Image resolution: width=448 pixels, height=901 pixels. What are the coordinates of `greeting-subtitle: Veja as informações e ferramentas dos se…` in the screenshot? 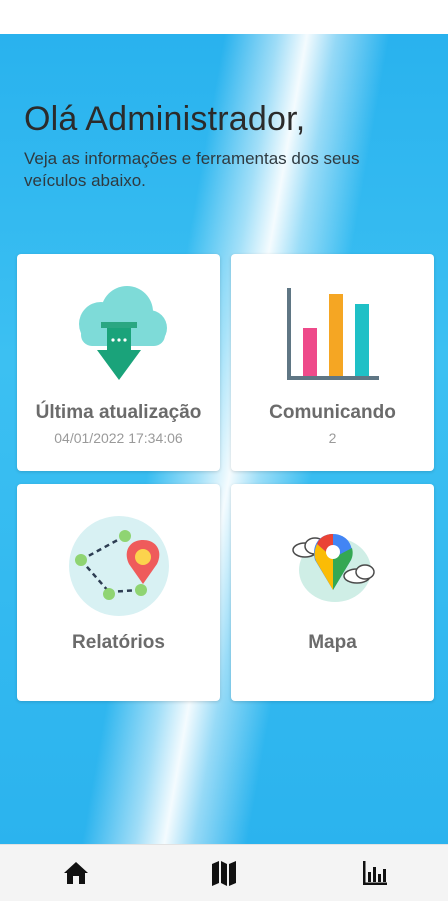 It's located at (192, 169).